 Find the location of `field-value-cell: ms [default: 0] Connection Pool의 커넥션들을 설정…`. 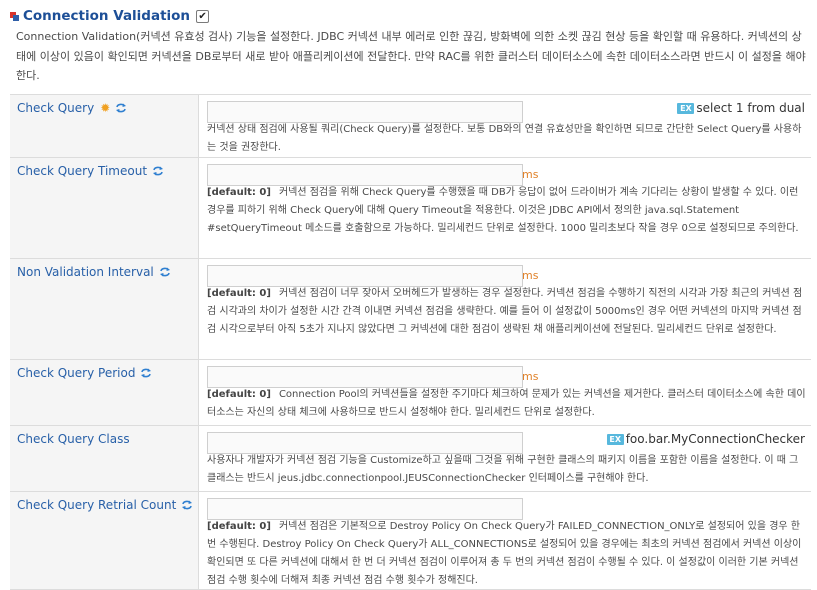

field-value-cell: ms [default: 0] Connection Pool의 커넥션들을 설정… is located at coordinates (508, 392).